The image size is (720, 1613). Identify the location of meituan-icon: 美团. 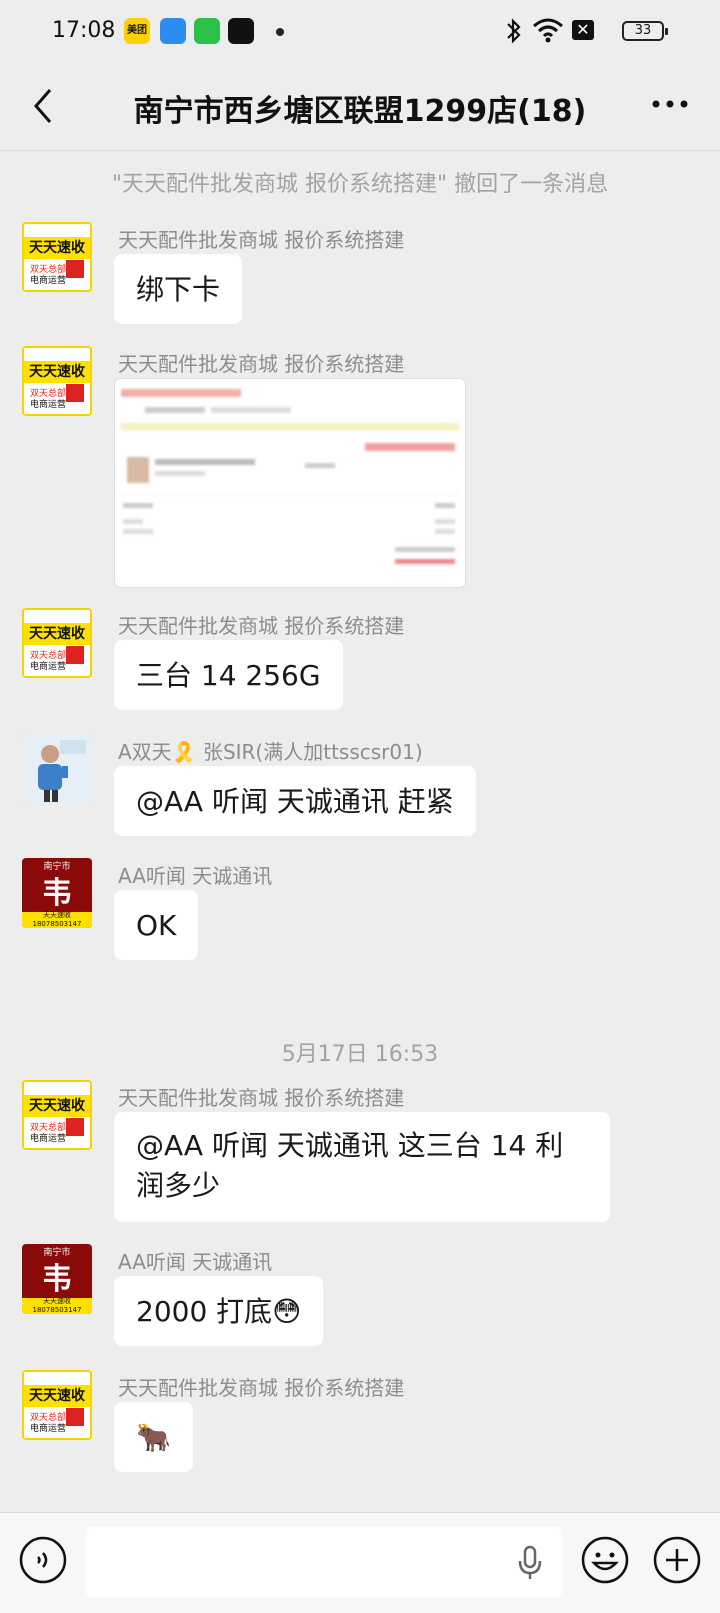
(137, 31).